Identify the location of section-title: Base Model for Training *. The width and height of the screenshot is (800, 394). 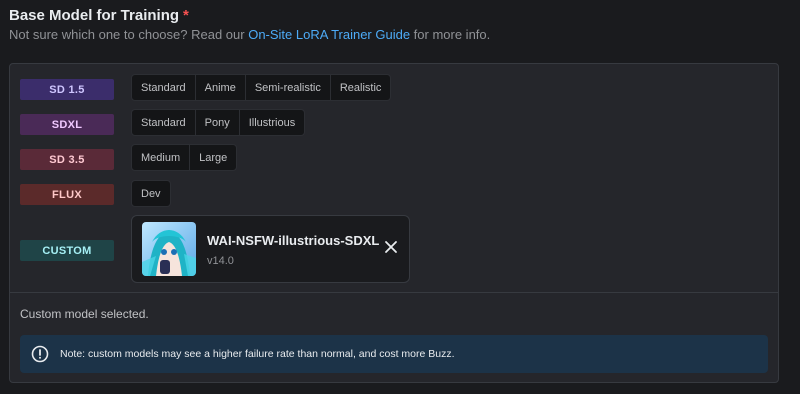
(99, 15).